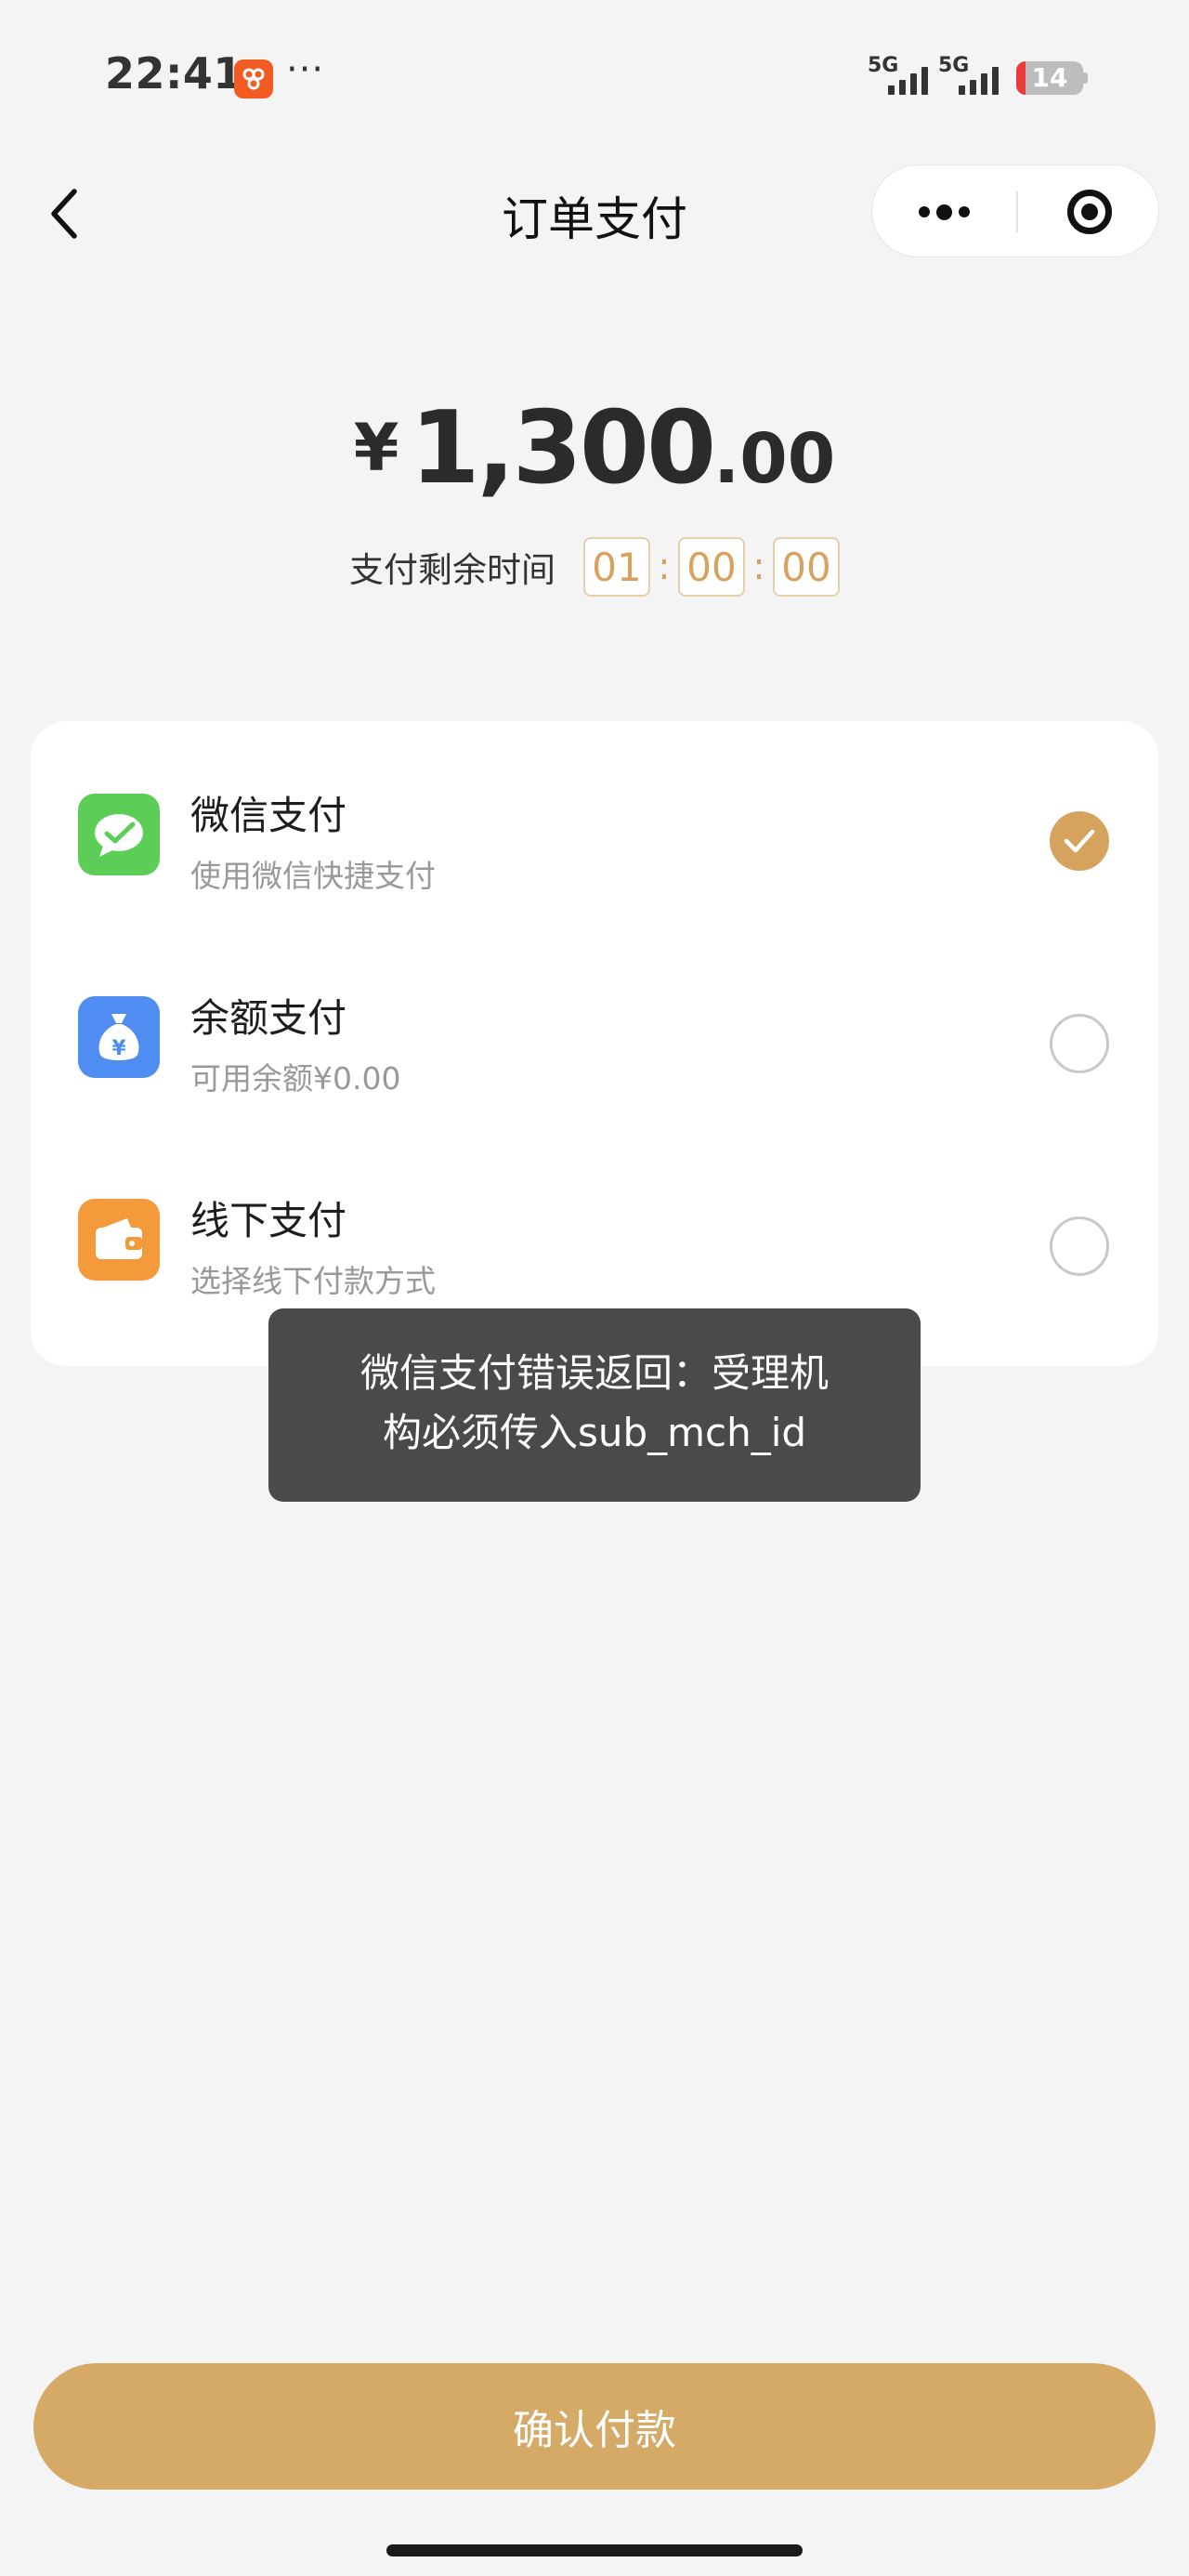 Image resolution: width=1189 pixels, height=2576 pixels. I want to click on payment-option-wechat: 微信支付 使用微信快捷支付, so click(594, 822).